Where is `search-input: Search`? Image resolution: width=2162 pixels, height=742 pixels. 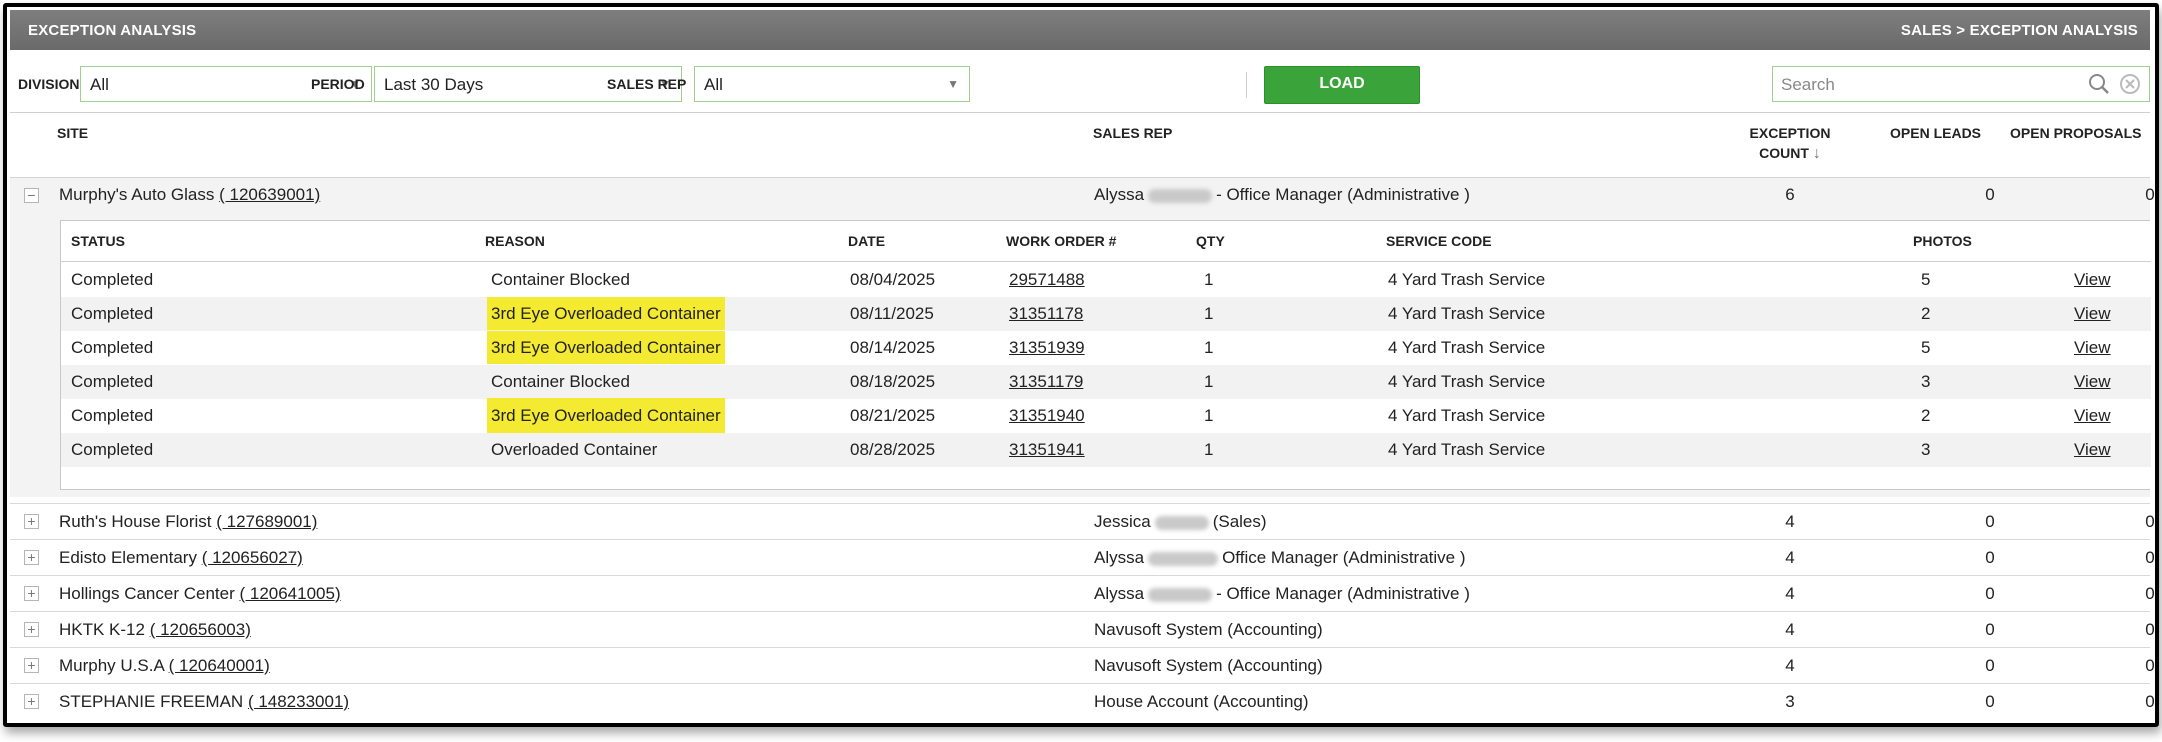 search-input: Search is located at coordinates (1961, 84).